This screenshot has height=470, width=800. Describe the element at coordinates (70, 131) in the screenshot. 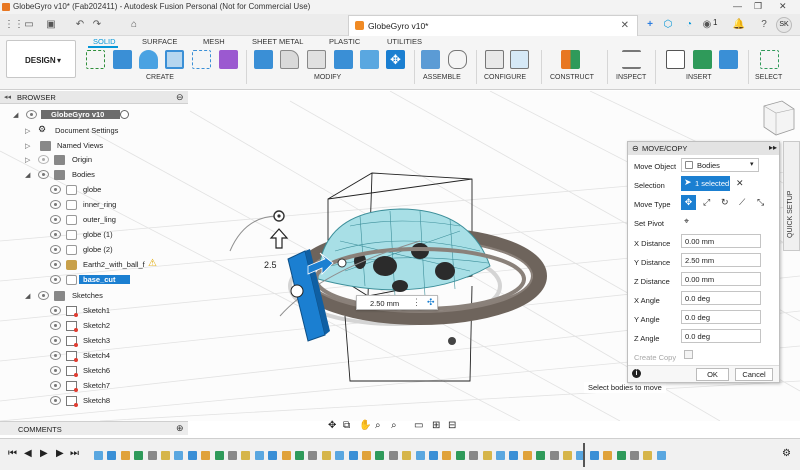

I see `browser-item-document-settings: ▷ ⚙ Document Settings` at that location.